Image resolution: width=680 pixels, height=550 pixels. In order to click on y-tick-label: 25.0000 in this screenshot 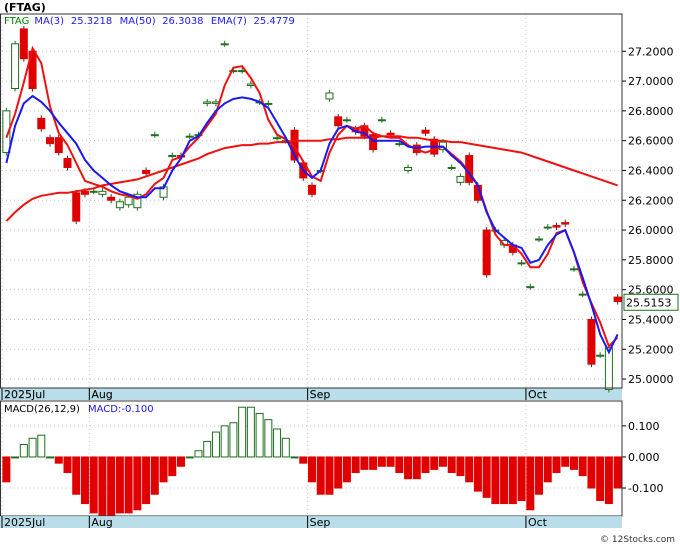, I will do `click(651, 379)`.